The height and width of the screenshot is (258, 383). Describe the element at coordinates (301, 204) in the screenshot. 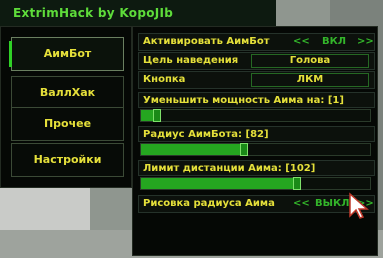

I see `draw-radius-prev-arrow: <<` at that location.